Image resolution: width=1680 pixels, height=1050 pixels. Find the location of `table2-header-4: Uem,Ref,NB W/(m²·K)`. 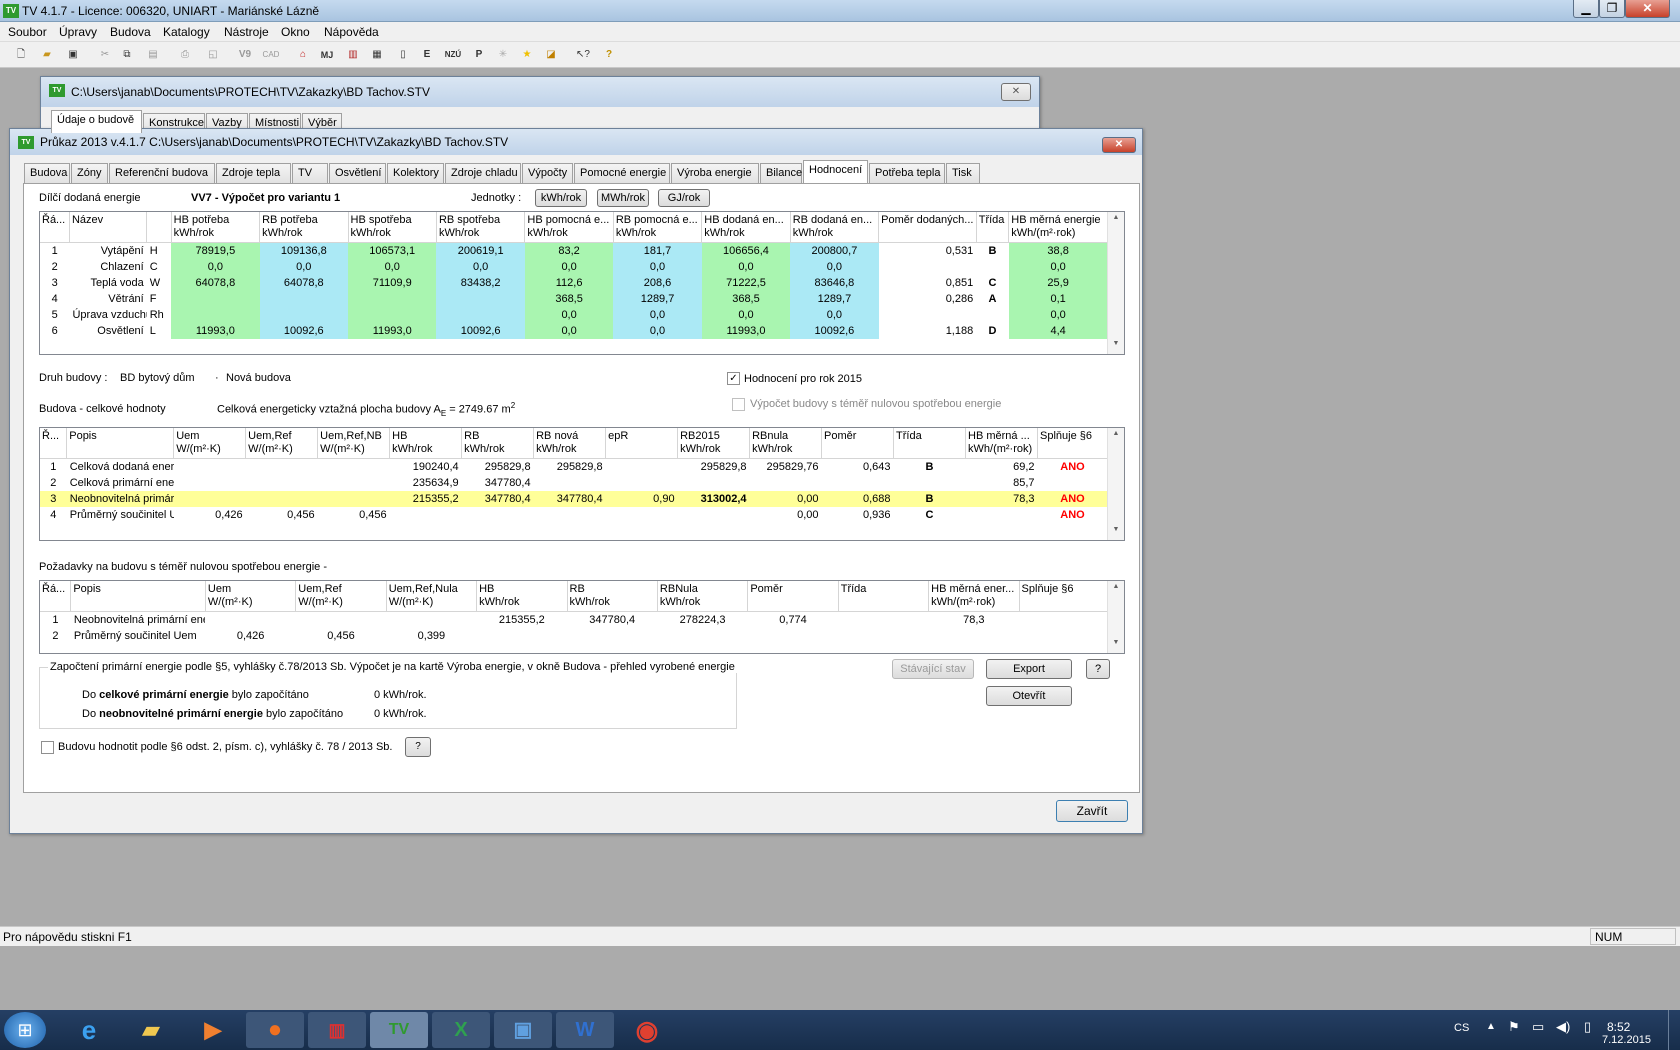

table2-header-4: Uem,Ref,NB W/(m²·K) is located at coordinates (354, 443).